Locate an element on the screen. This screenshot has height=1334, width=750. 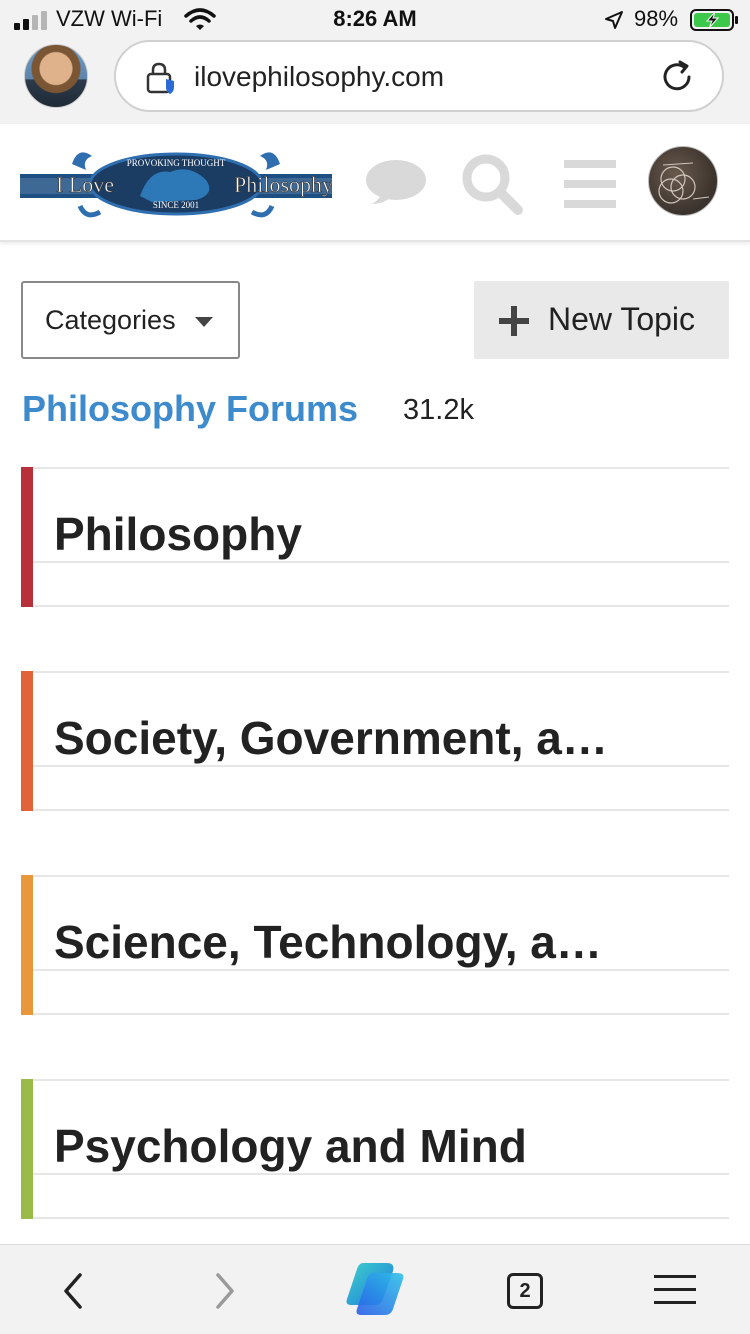
search-icon is located at coordinates (492, 184).